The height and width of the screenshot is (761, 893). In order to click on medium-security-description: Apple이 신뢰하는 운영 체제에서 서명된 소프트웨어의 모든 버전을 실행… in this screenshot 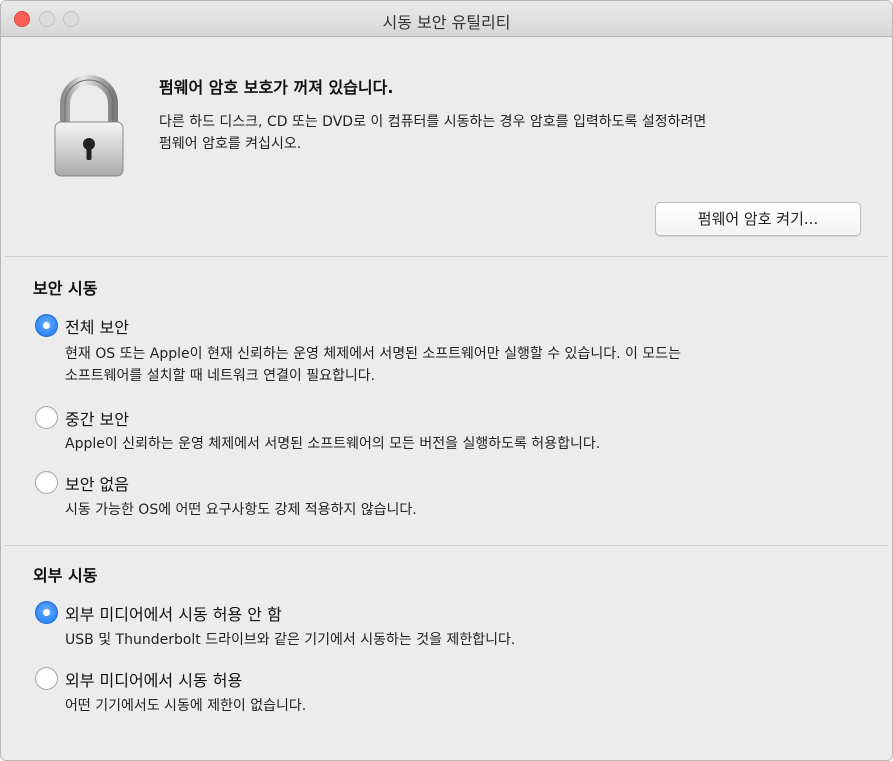, I will do `click(455, 444)`.